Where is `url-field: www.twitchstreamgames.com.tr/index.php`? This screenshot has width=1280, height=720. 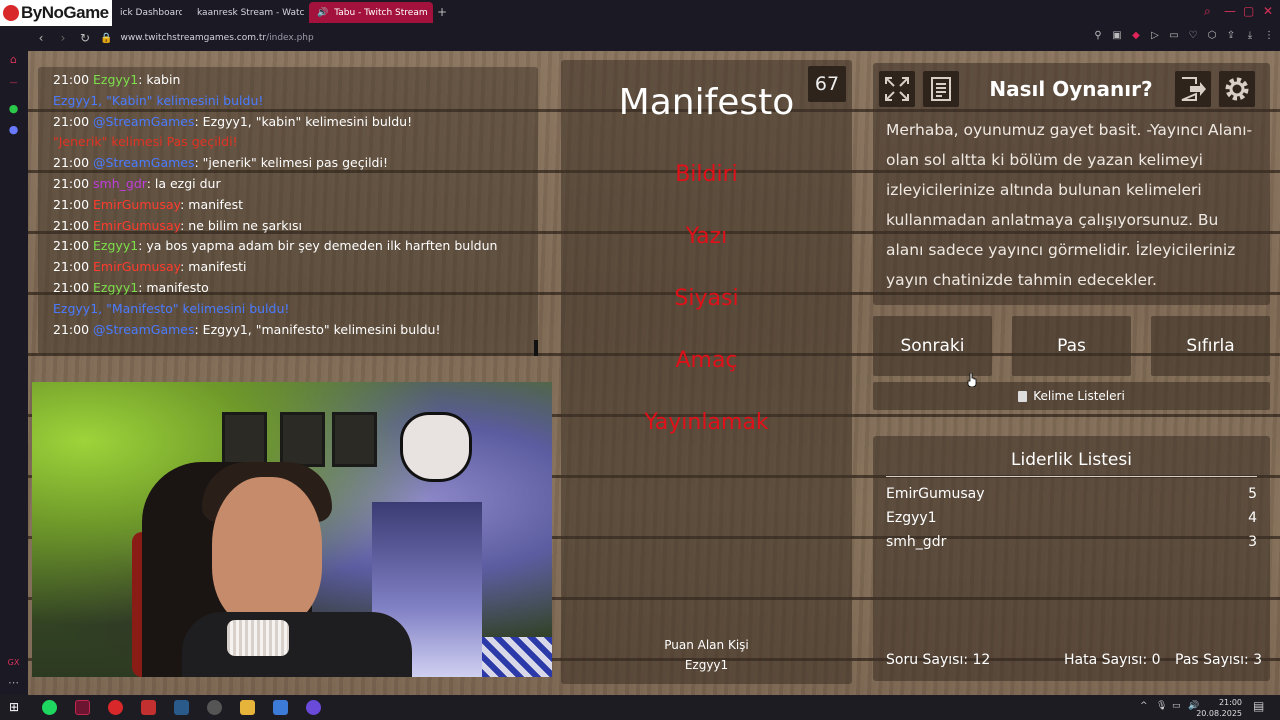 url-field: www.twitchstreamgames.com.tr/index.php is located at coordinates (216, 38).